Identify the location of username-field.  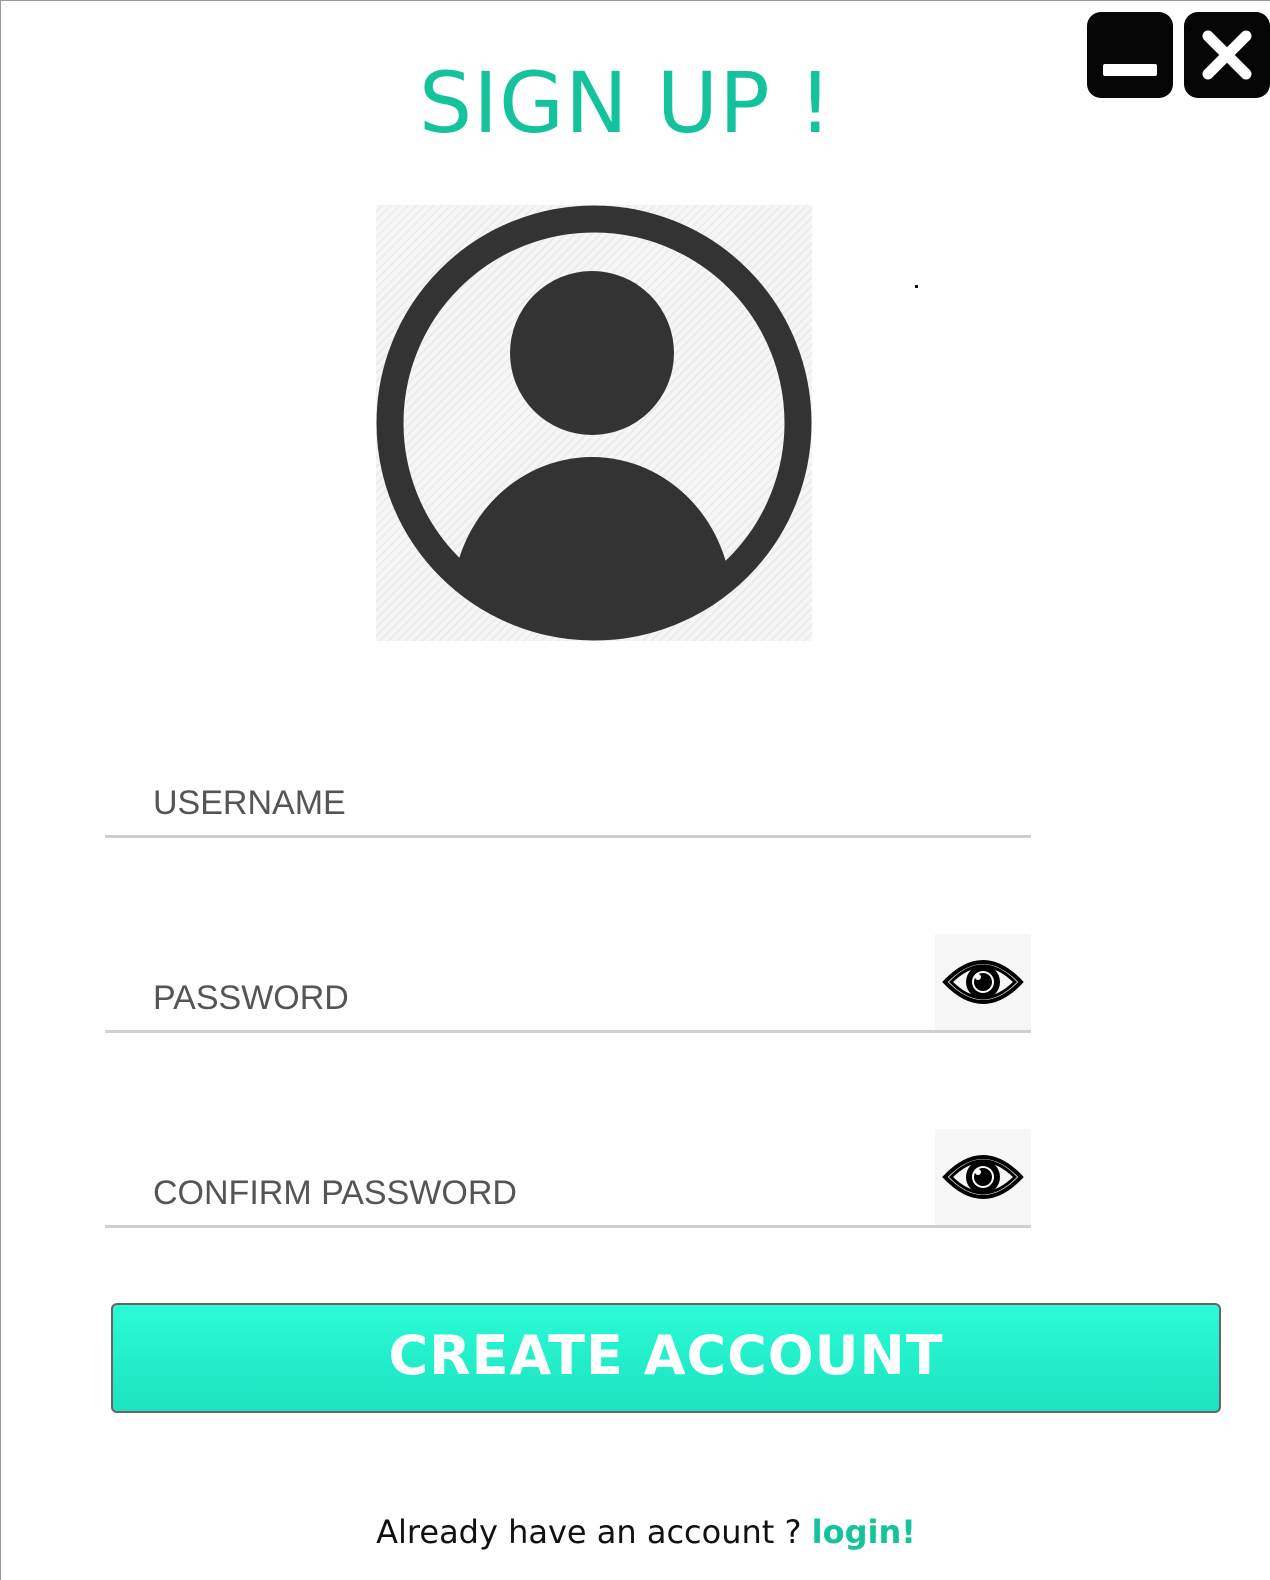
(568, 806).